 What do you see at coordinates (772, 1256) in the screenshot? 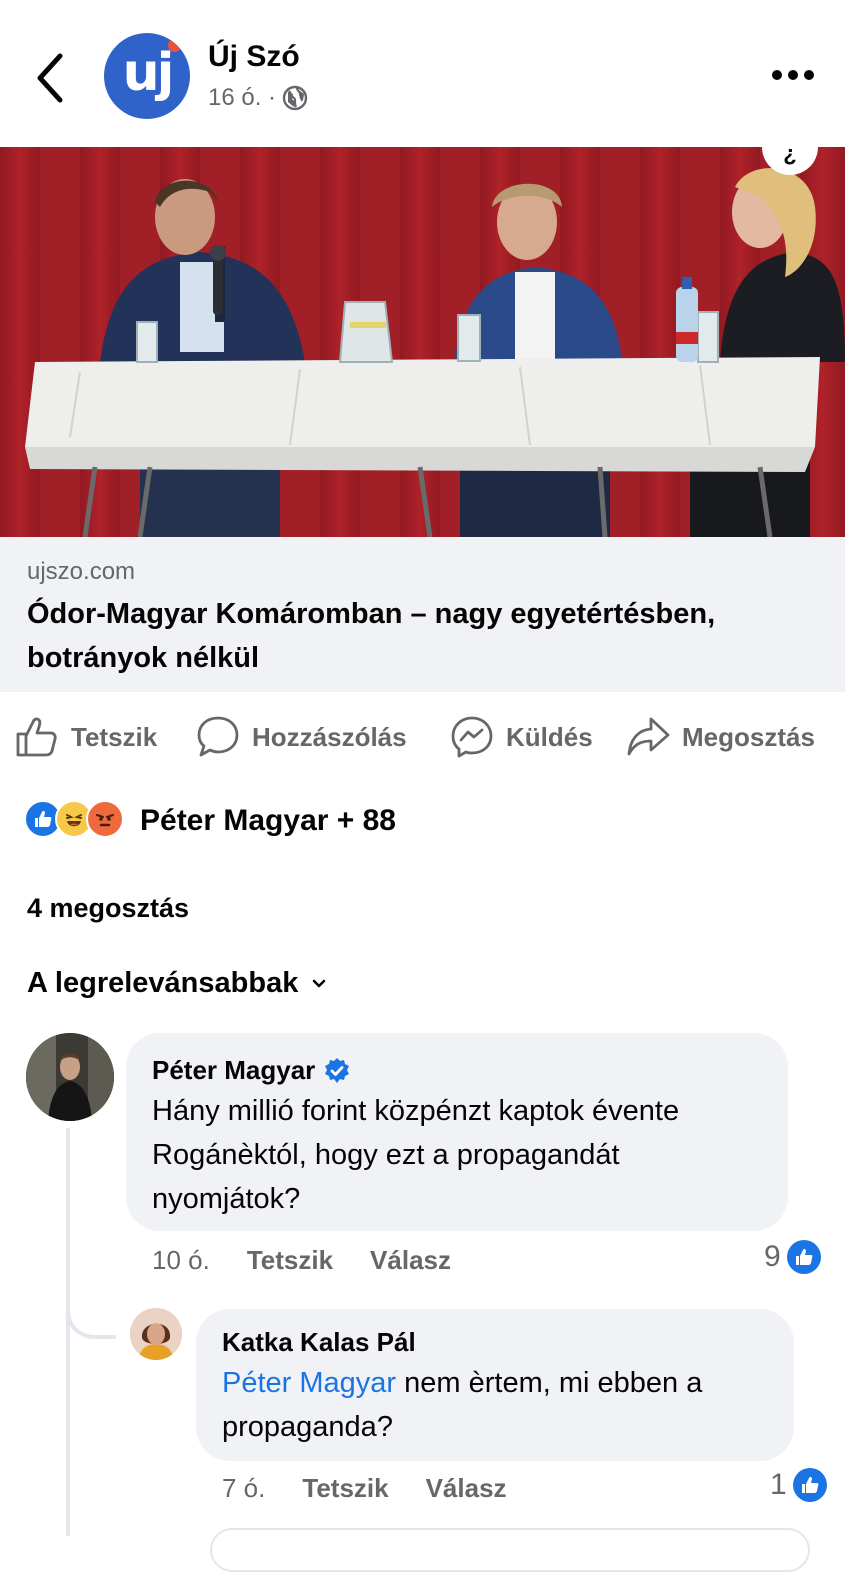
I see `like-count-value: 9` at bounding box center [772, 1256].